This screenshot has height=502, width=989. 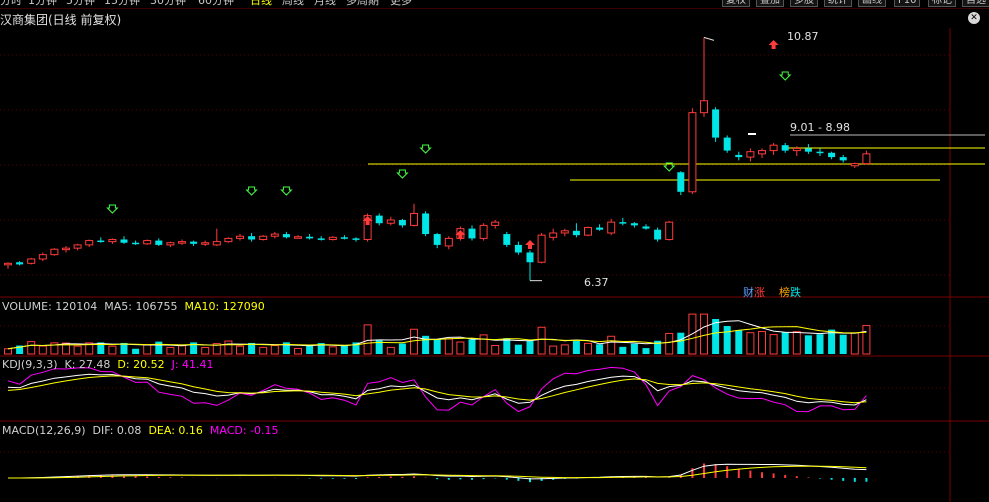 I want to click on finance-tag: 财涨, so click(x=754, y=292).